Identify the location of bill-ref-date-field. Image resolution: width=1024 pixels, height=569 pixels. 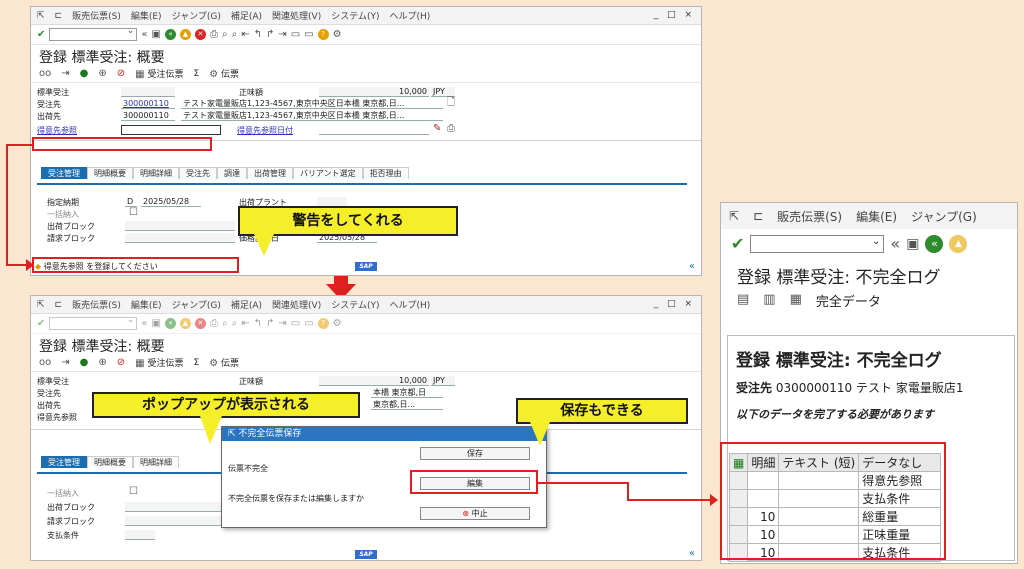
(374, 130).